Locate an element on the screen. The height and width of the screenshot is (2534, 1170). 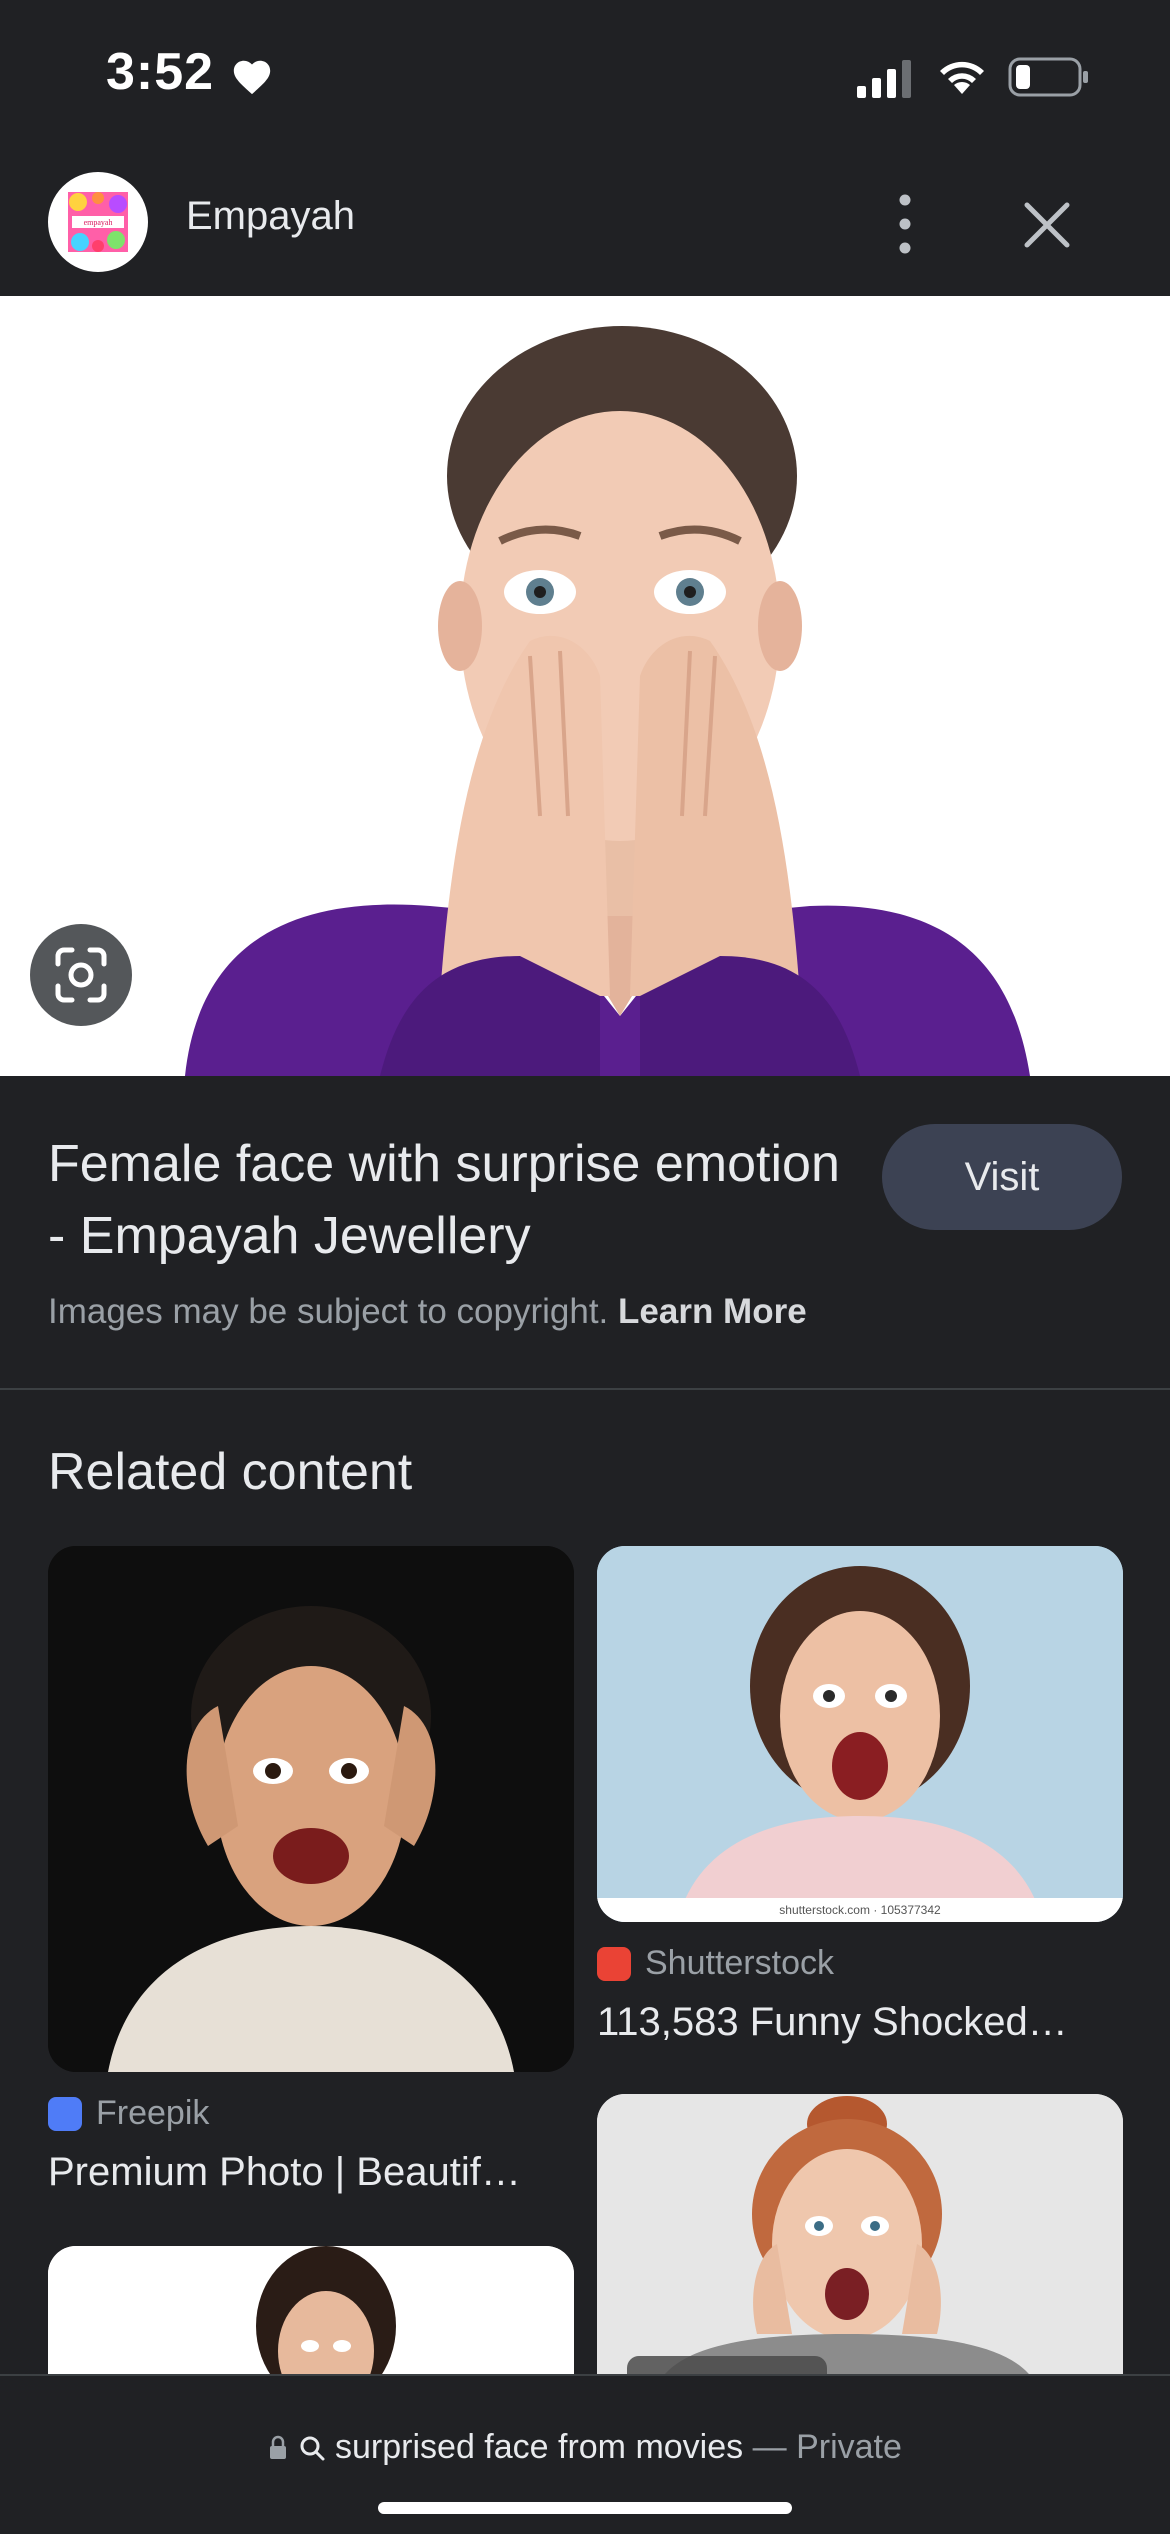
related-image-shutterstock: shutterstock.com · 105377342 is located at coordinates (860, 1734).